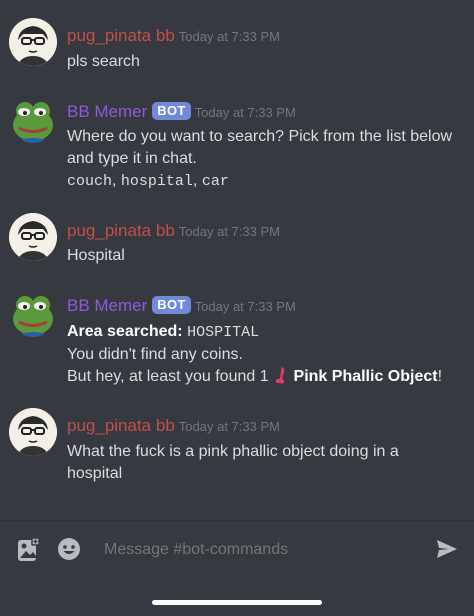 This screenshot has width=474, height=616. Describe the element at coordinates (263, 181) in the screenshot. I see `options-line: couch, hospital, car` at that location.